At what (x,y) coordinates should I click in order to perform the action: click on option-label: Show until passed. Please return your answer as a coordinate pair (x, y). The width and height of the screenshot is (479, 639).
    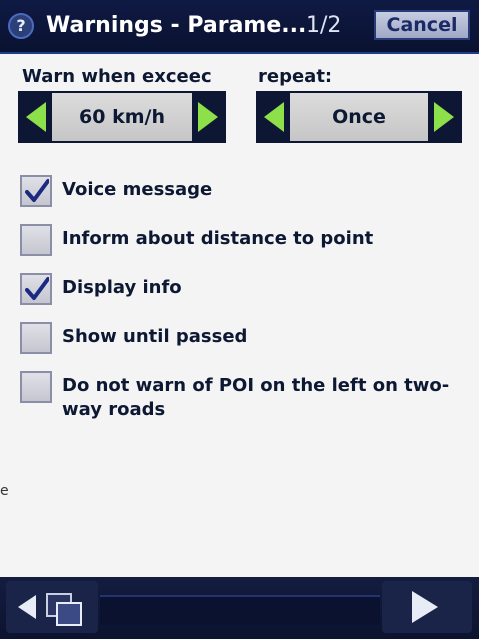
    Looking at the image, I should click on (155, 336).